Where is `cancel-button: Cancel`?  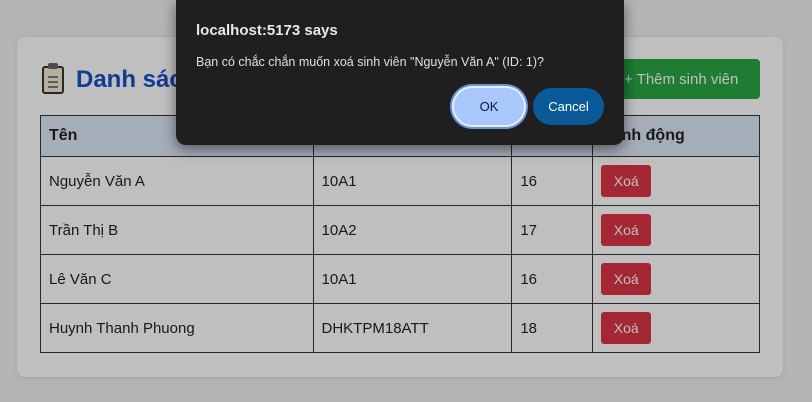
cancel-button: Cancel is located at coordinates (568, 106).